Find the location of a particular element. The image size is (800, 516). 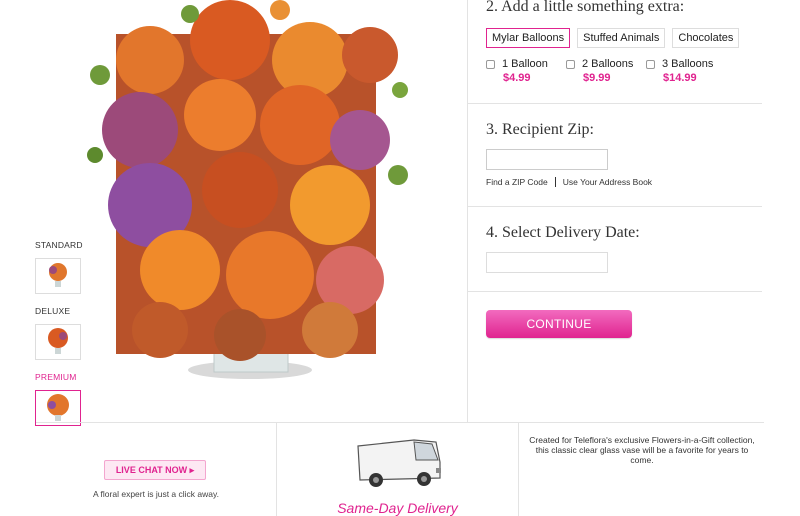

option-price: $9.99 is located at coordinates (597, 78).